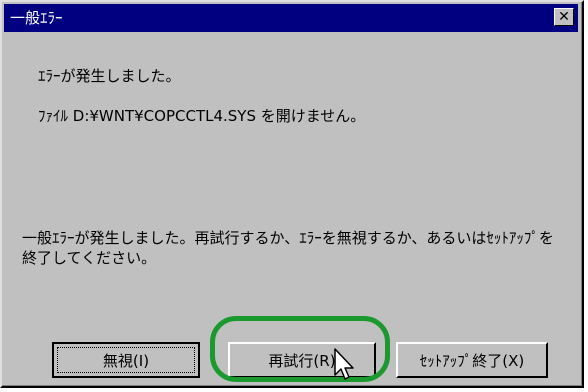  I want to click on exit-setup-button-label: ｾｯﾄｱｯﾌﾟ終了(X), so click(472, 360).